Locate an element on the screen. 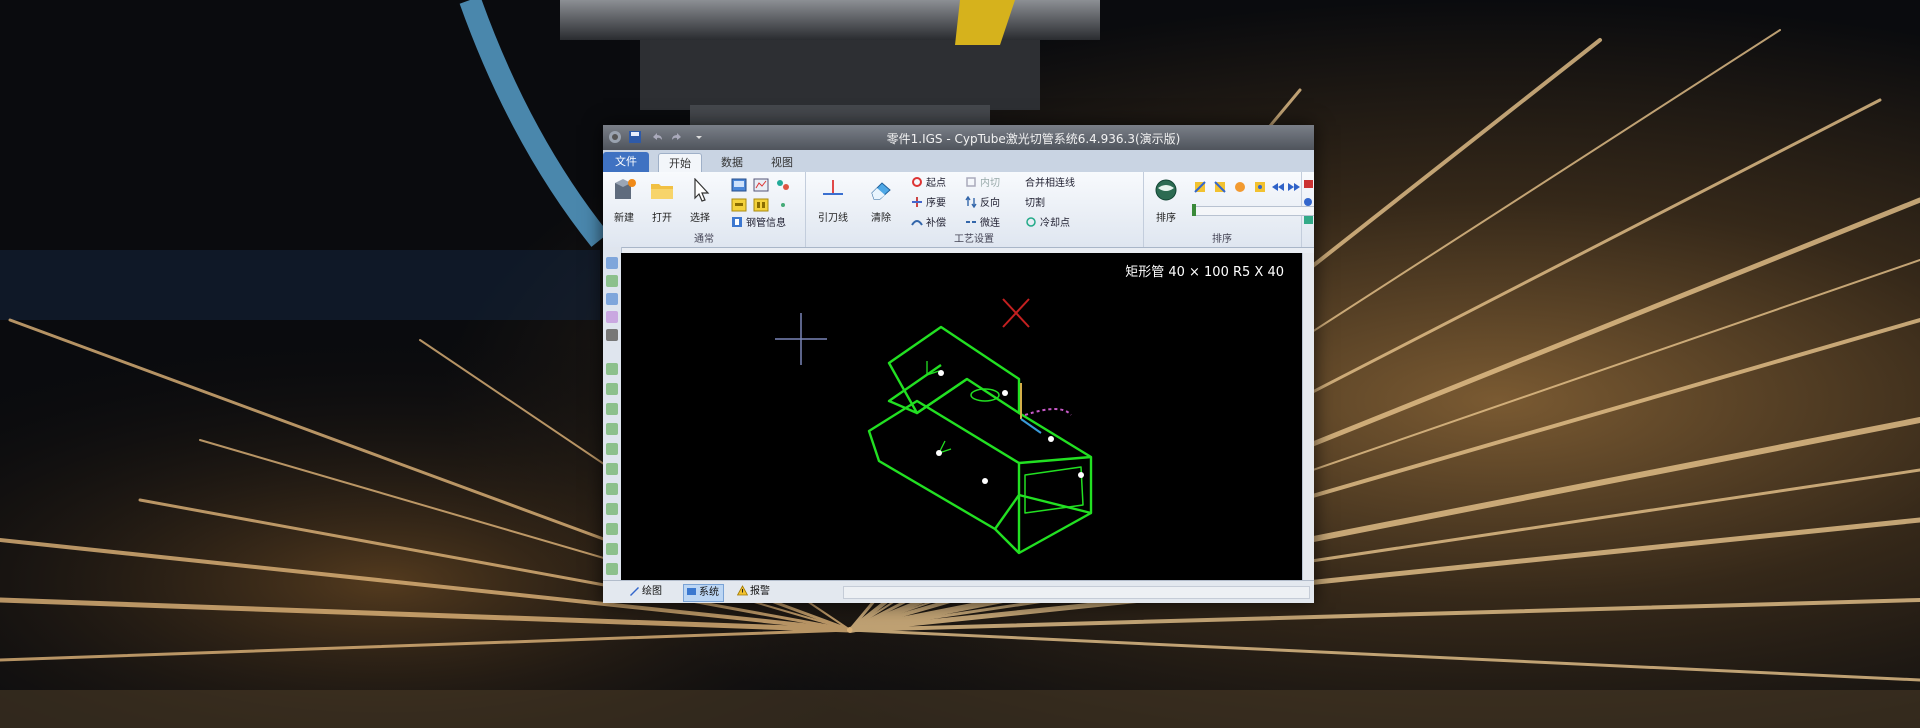  sort-tool-4-icon is located at coordinates (1260, 187).